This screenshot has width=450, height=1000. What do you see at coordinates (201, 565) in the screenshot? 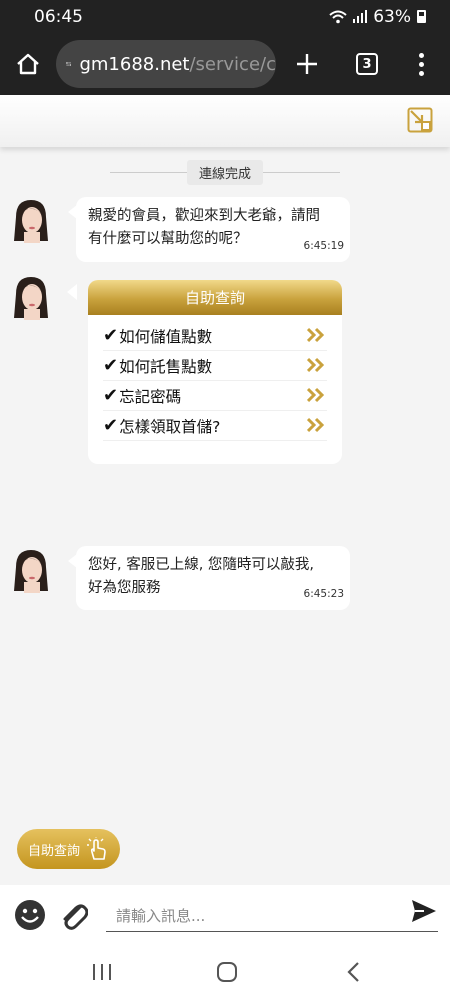
I see `message-text: 您好, 客服已上線, 您隨時可以敲我,` at bounding box center [201, 565].